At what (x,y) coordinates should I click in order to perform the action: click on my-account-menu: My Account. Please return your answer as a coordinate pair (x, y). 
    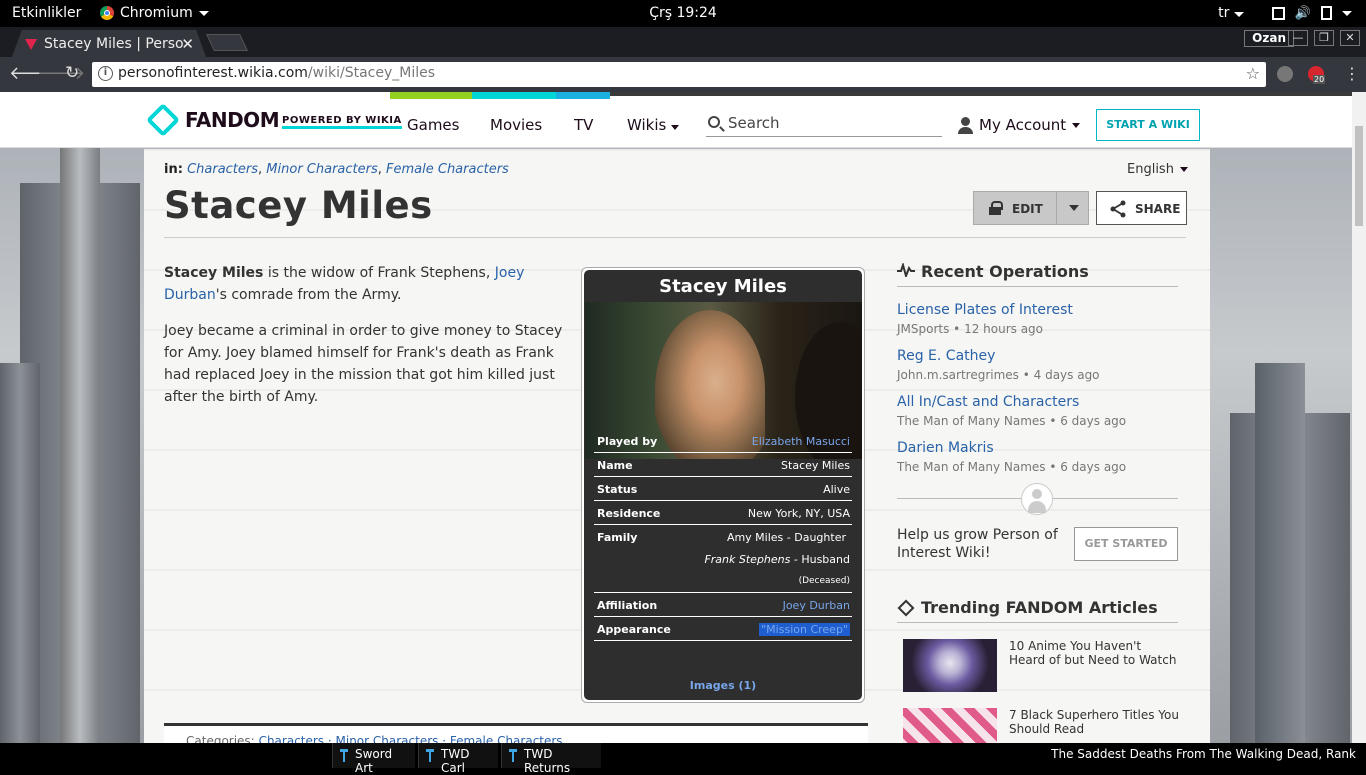
    Looking at the image, I should click on (1019, 125).